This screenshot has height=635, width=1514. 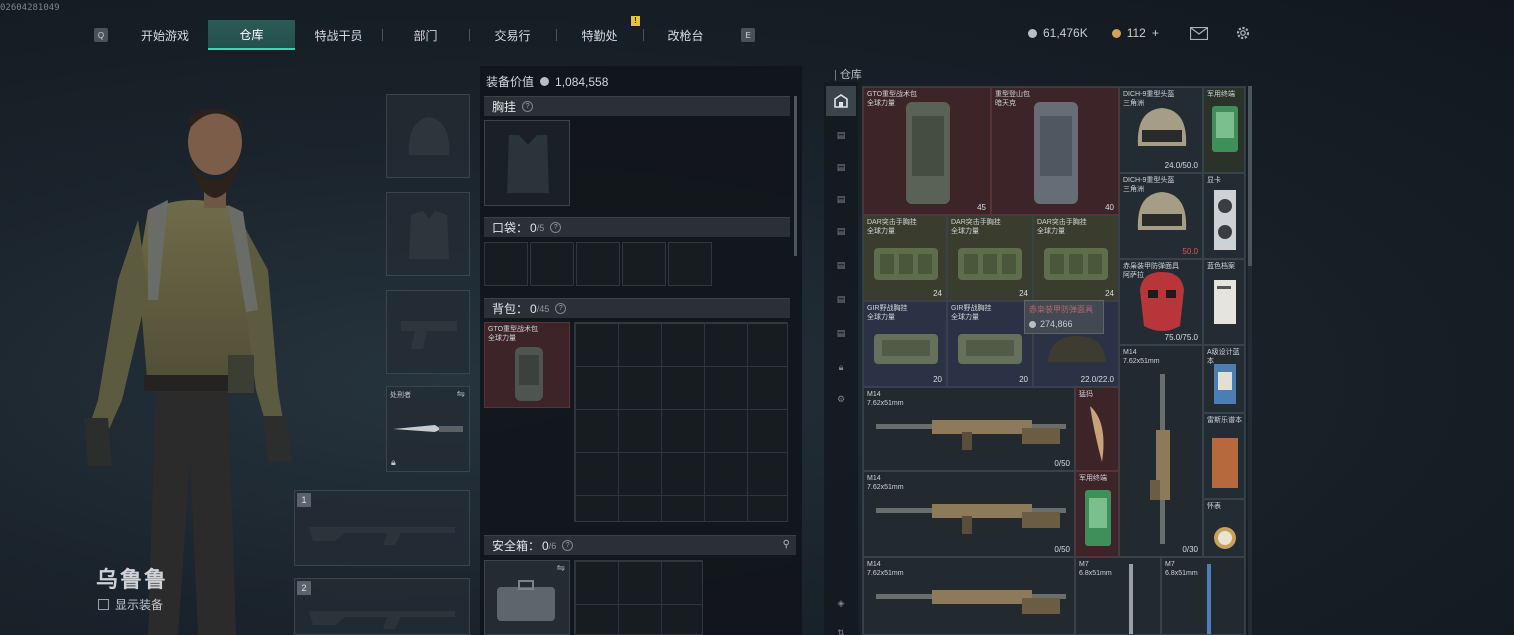 What do you see at coordinates (30, 8) in the screenshot?
I see `build-id: 02604281049` at bounding box center [30, 8].